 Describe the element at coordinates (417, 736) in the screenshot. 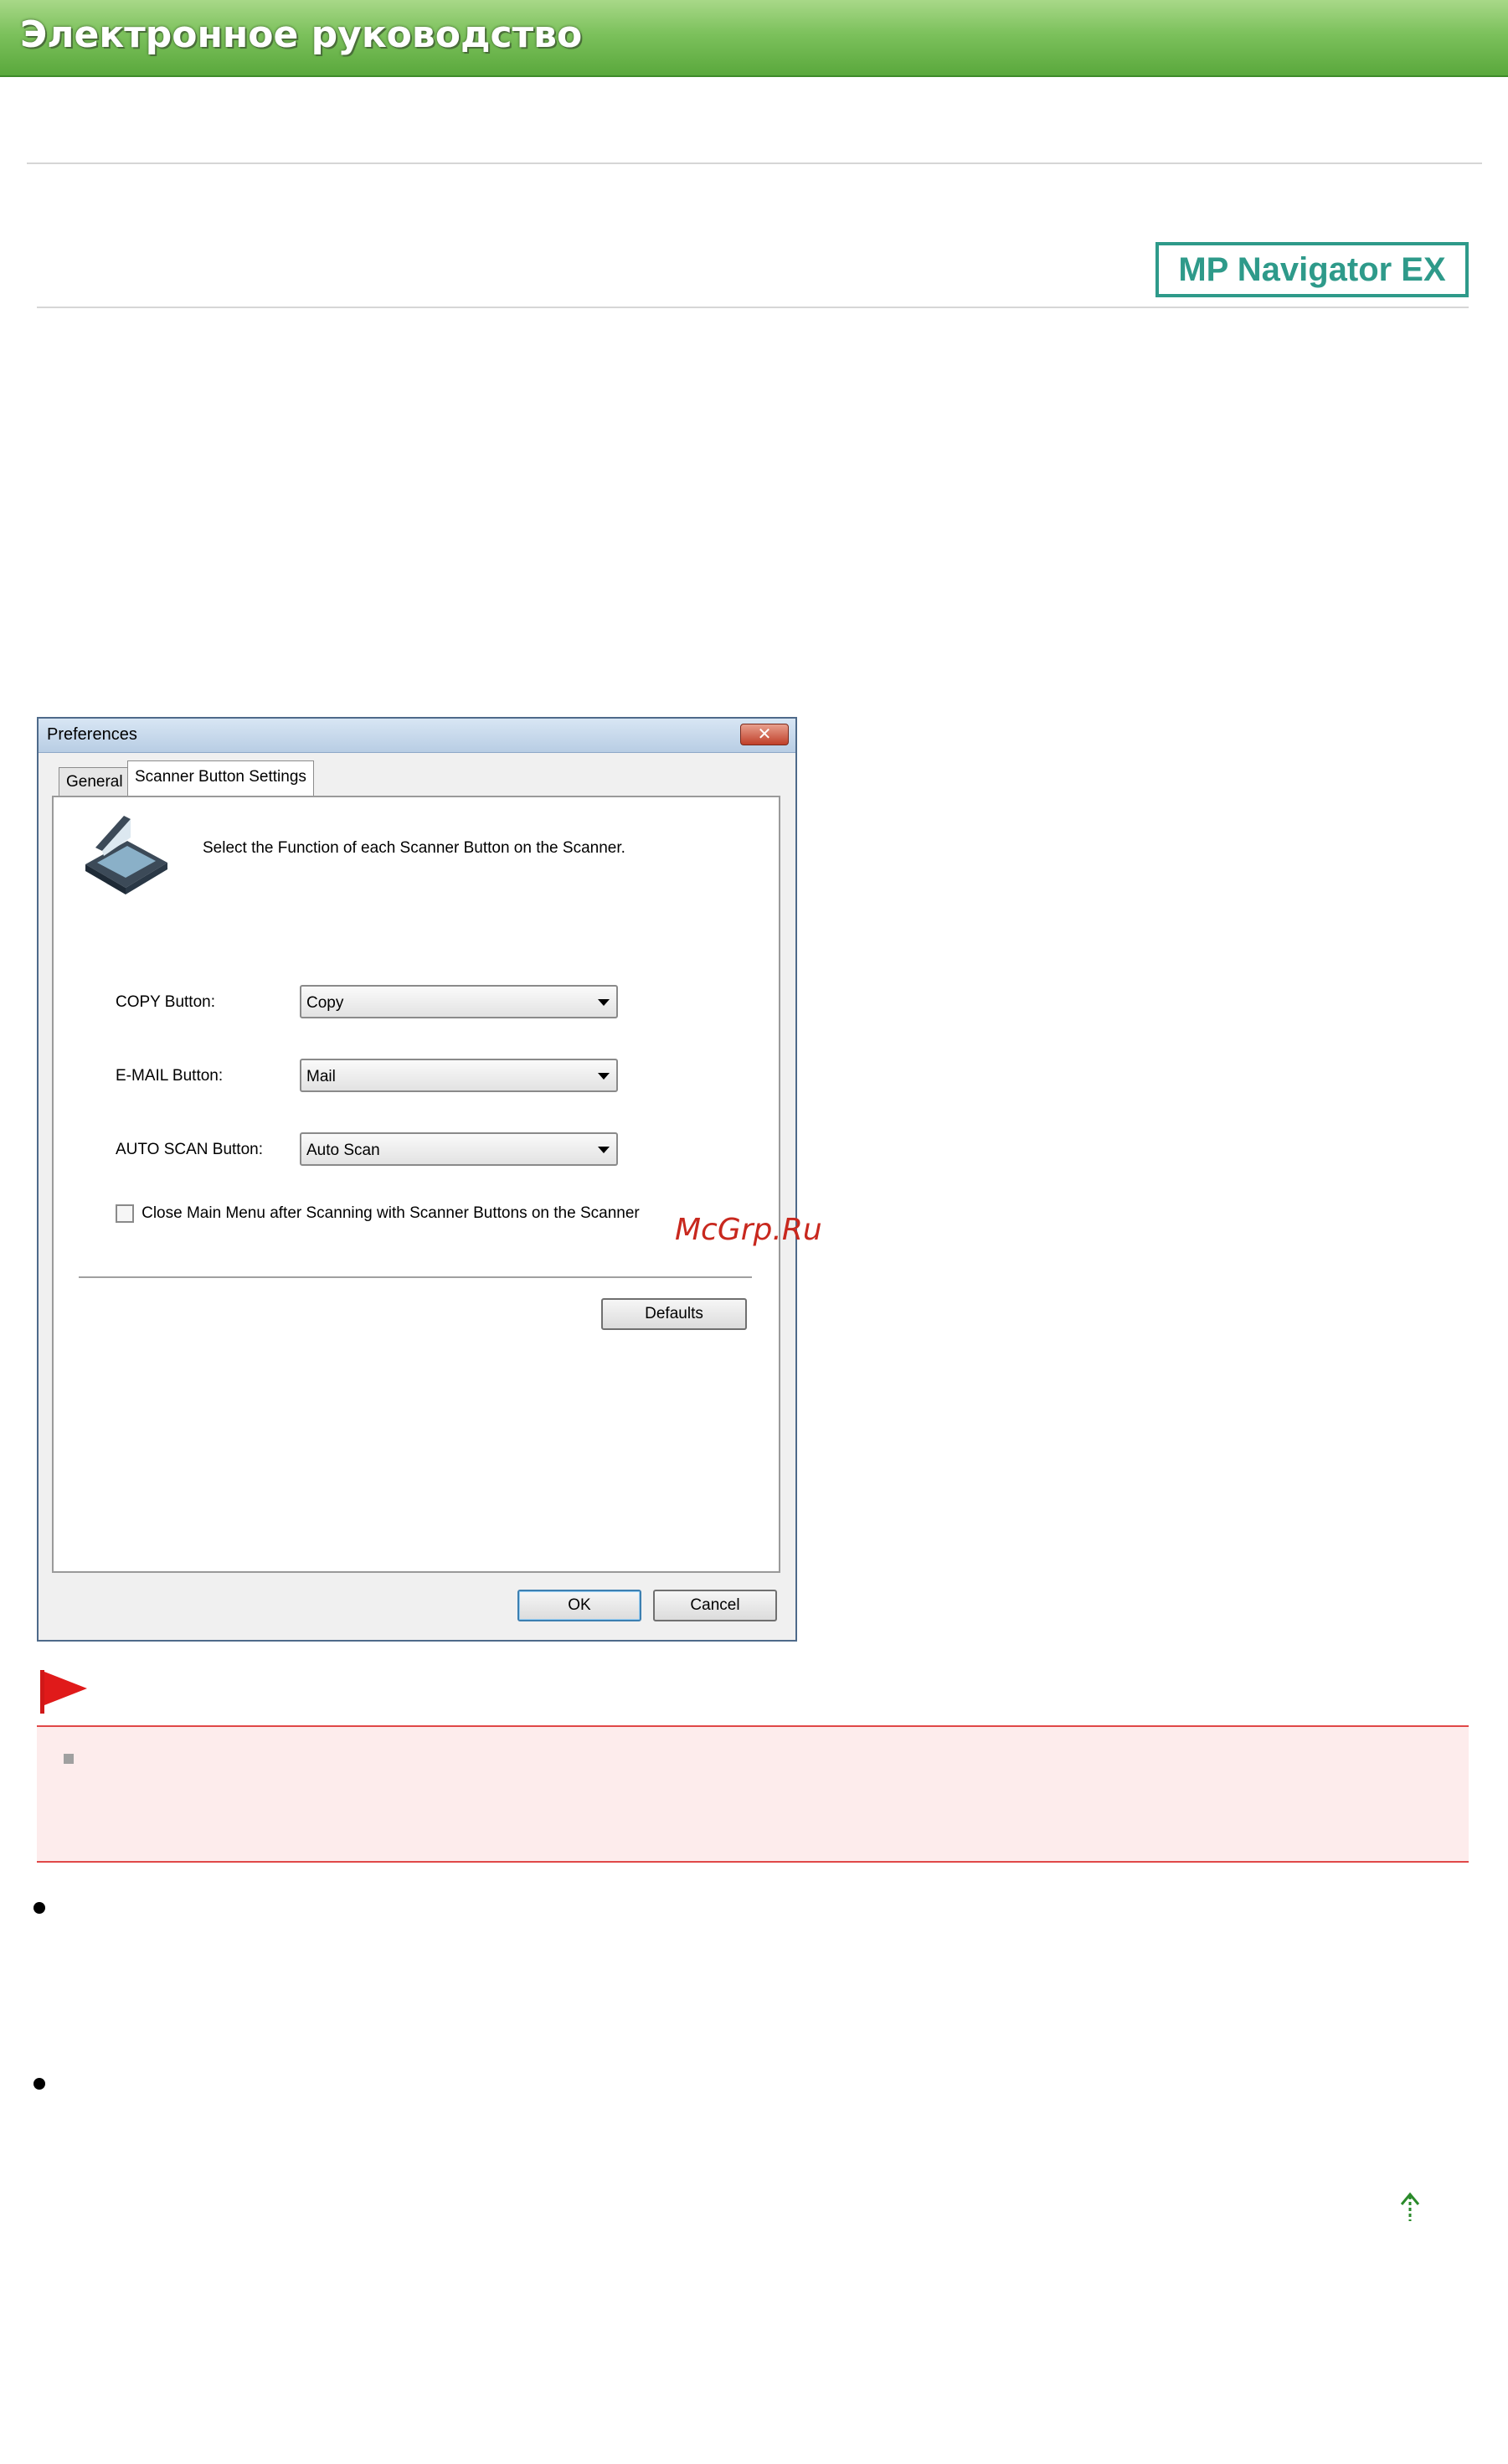

I see `dialog-titlebar: Preferences ✕` at that location.